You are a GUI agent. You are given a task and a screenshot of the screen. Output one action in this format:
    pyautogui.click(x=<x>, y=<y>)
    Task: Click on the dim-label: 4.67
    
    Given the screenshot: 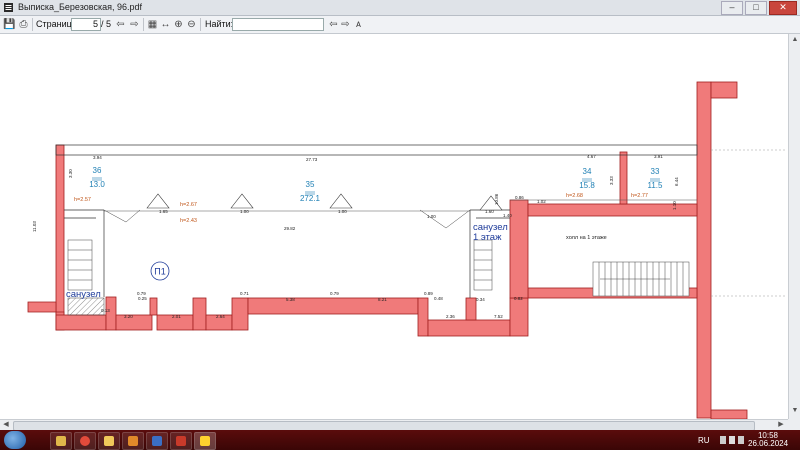 What is the action you would take?
    pyautogui.click(x=591, y=156)
    